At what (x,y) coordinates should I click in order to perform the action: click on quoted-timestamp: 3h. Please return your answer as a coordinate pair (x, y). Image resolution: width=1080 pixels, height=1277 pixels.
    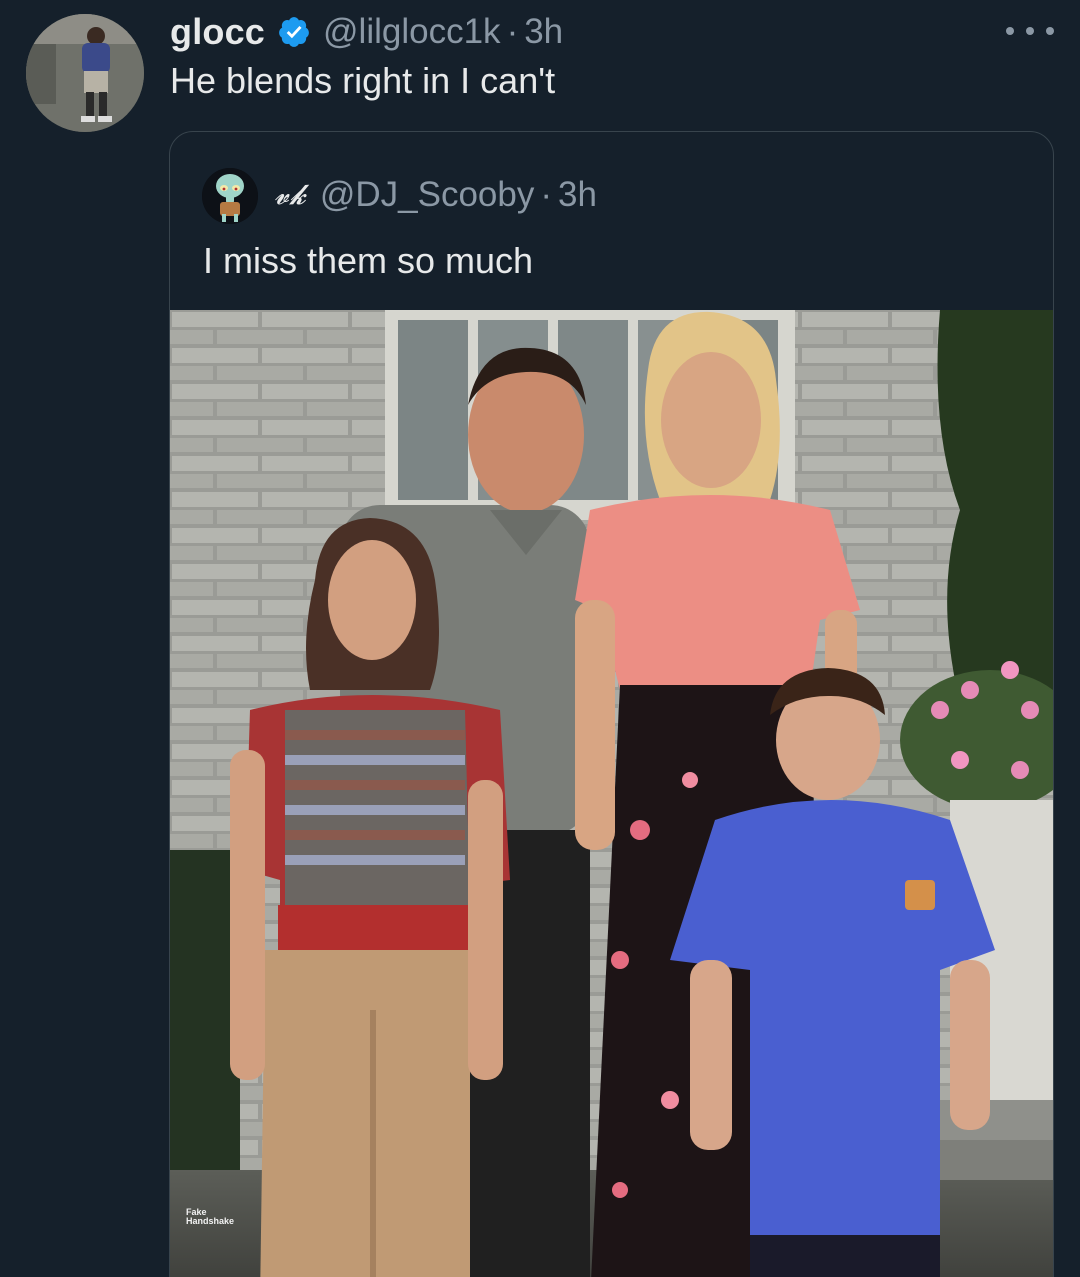
    Looking at the image, I should click on (577, 195).